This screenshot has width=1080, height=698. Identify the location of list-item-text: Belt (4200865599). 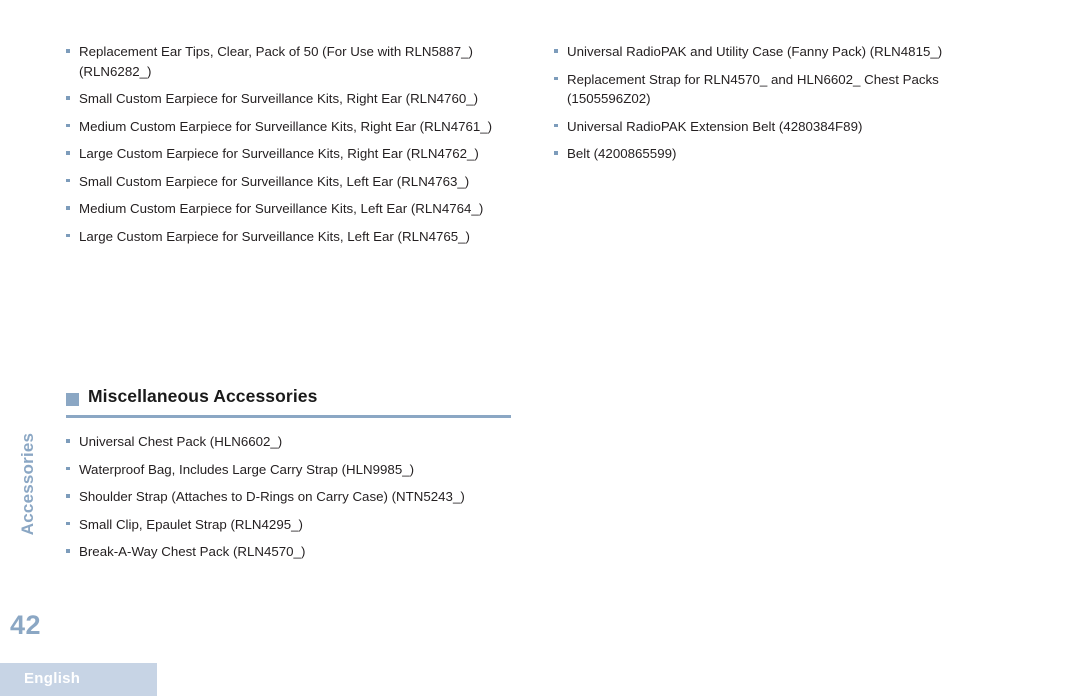
(622, 153).